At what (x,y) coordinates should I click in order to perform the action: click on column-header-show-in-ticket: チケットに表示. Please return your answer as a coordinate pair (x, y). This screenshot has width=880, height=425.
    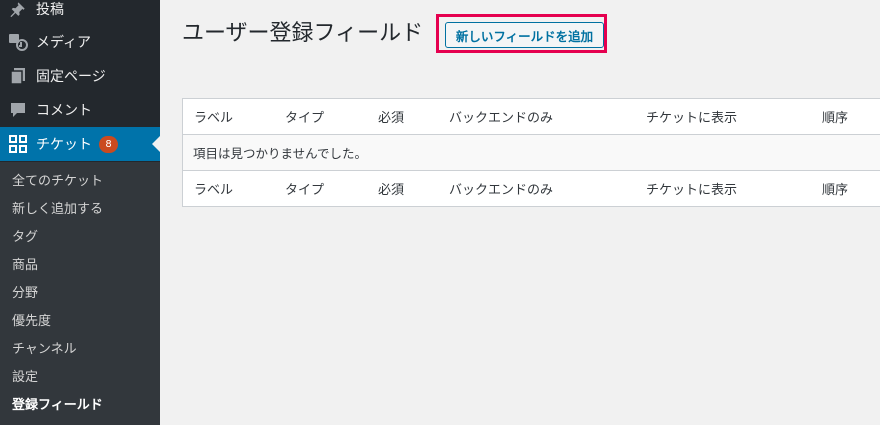
    Looking at the image, I should click on (691, 116).